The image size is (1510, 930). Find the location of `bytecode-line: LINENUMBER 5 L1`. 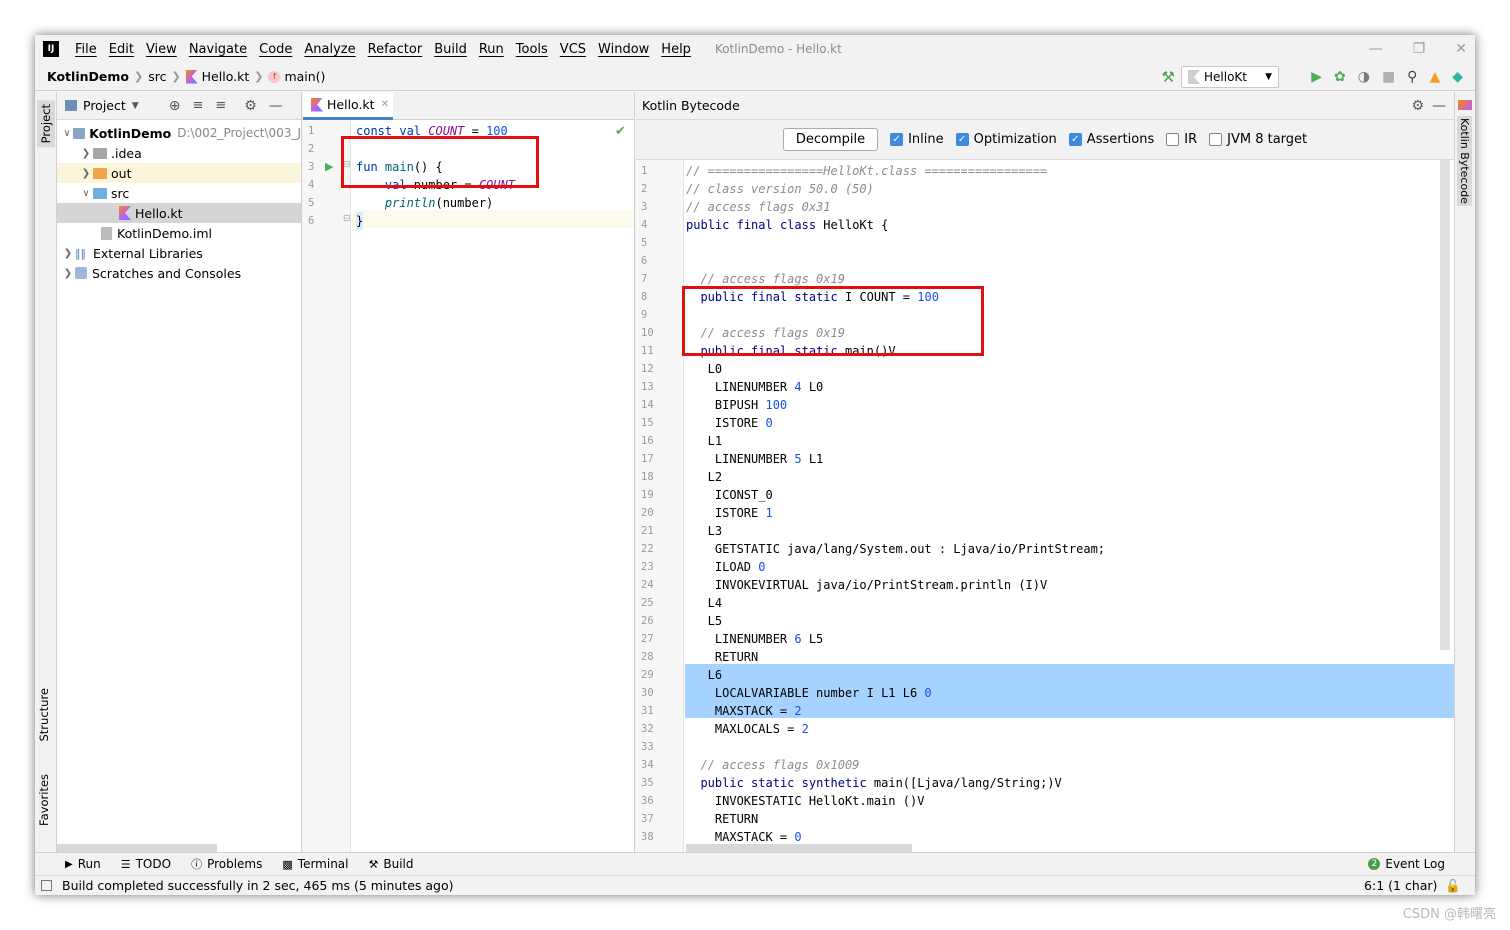

bytecode-line: LINENUMBER 5 L1 is located at coordinates (754, 459).